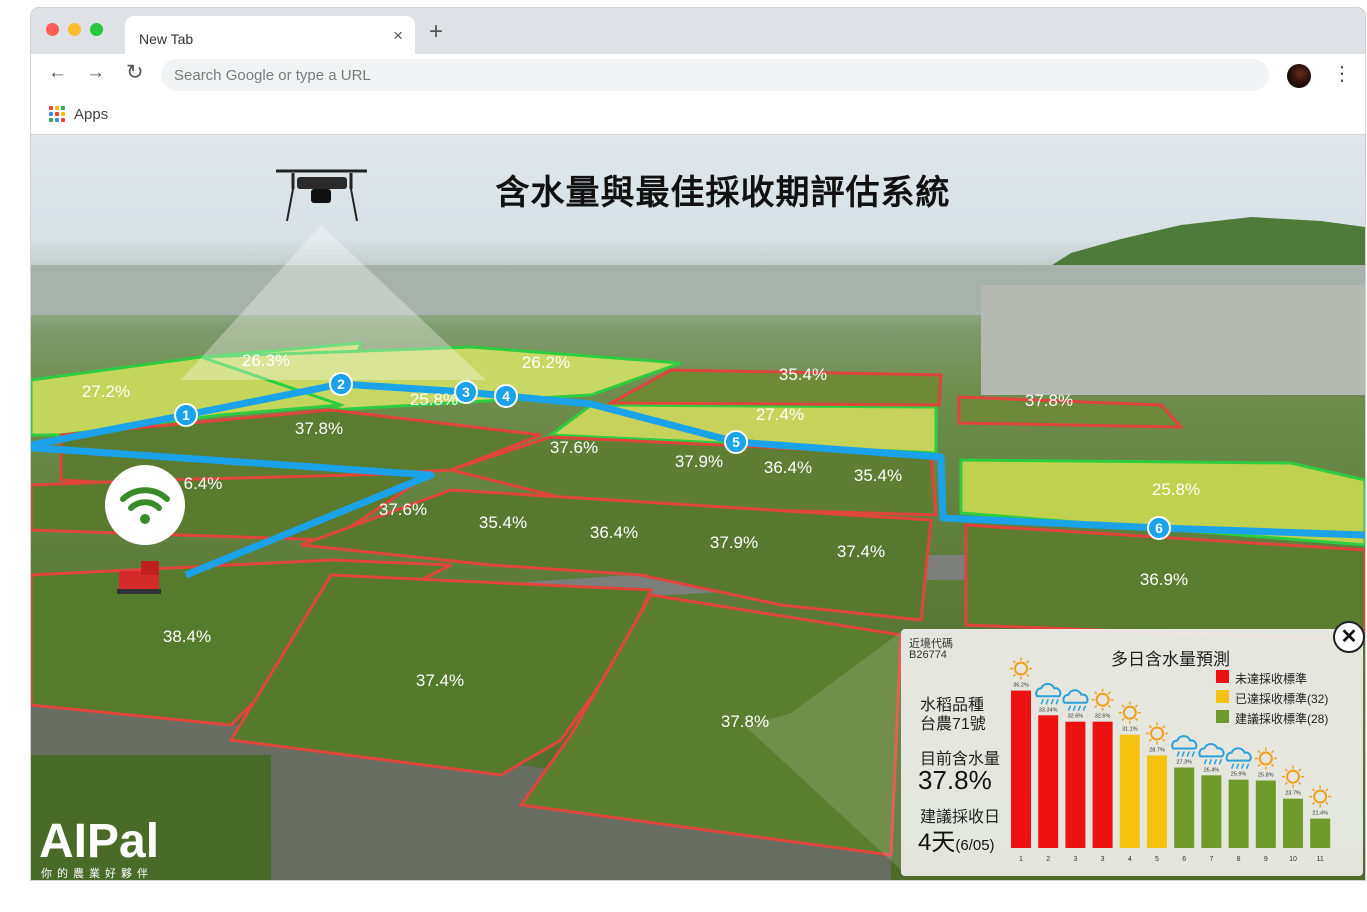 The width and height of the screenshot is (1367, 912). What do you see at coordinates (506, 396) in the screenshot?
I see `route-waypoint-number: 4` at bounding box center [506, 396].